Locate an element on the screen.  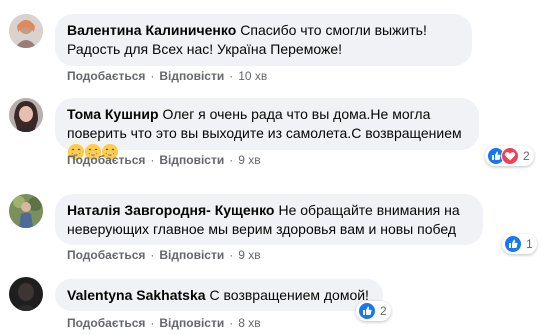
timestamp: 8 хв is located at coordinates (249, 323).